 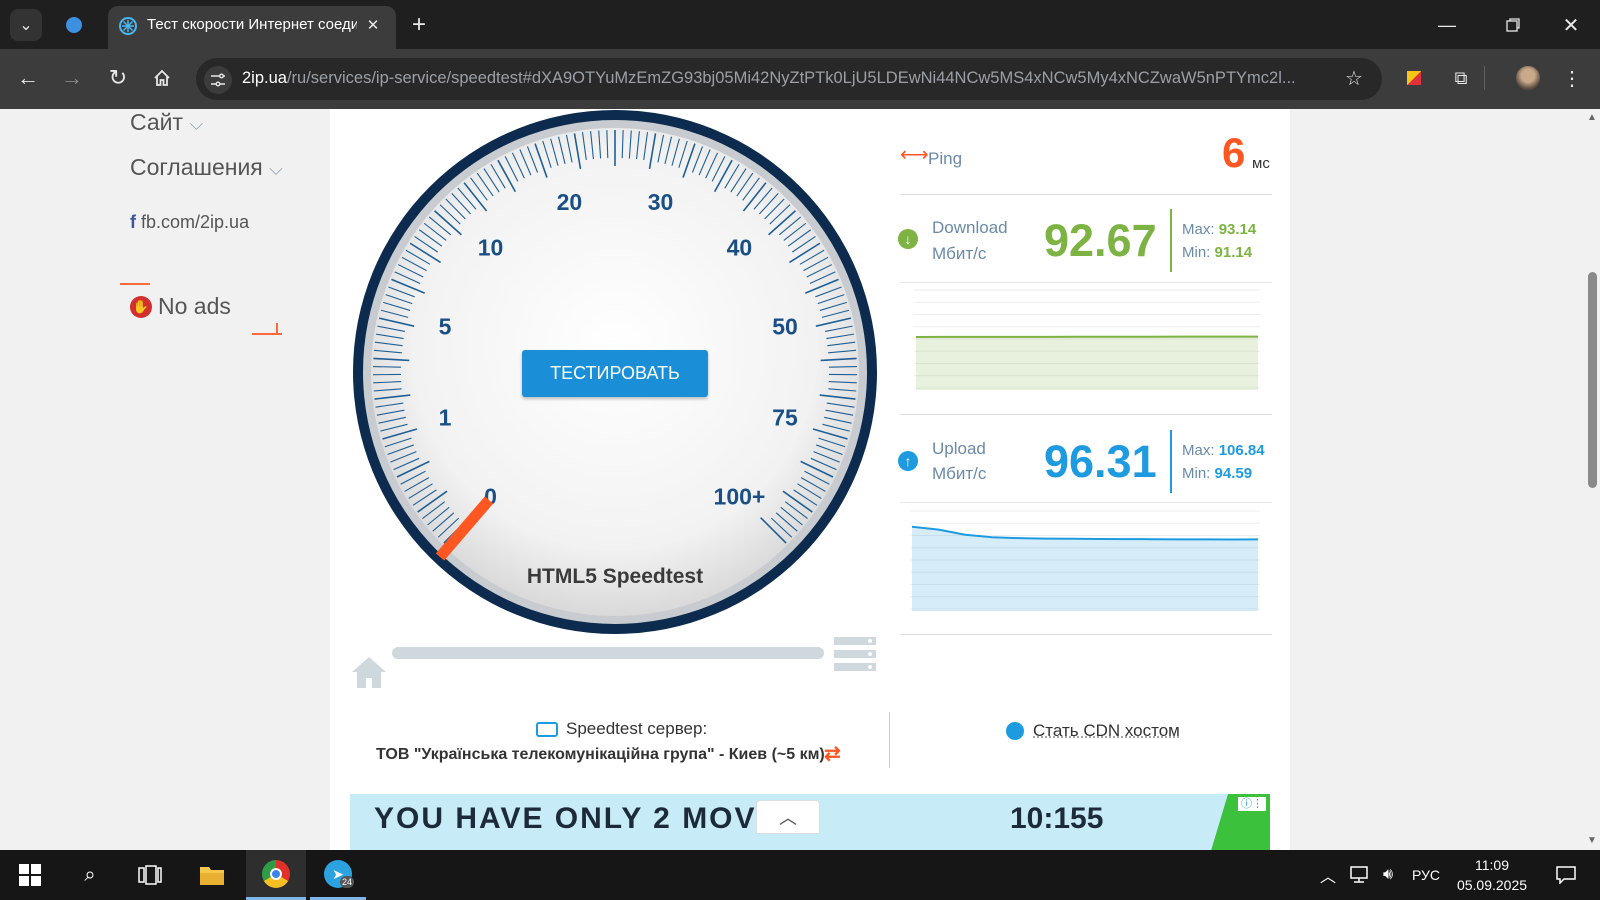 I want to click on upload-max: Max: 106.84, so click(x=1223, y=450).